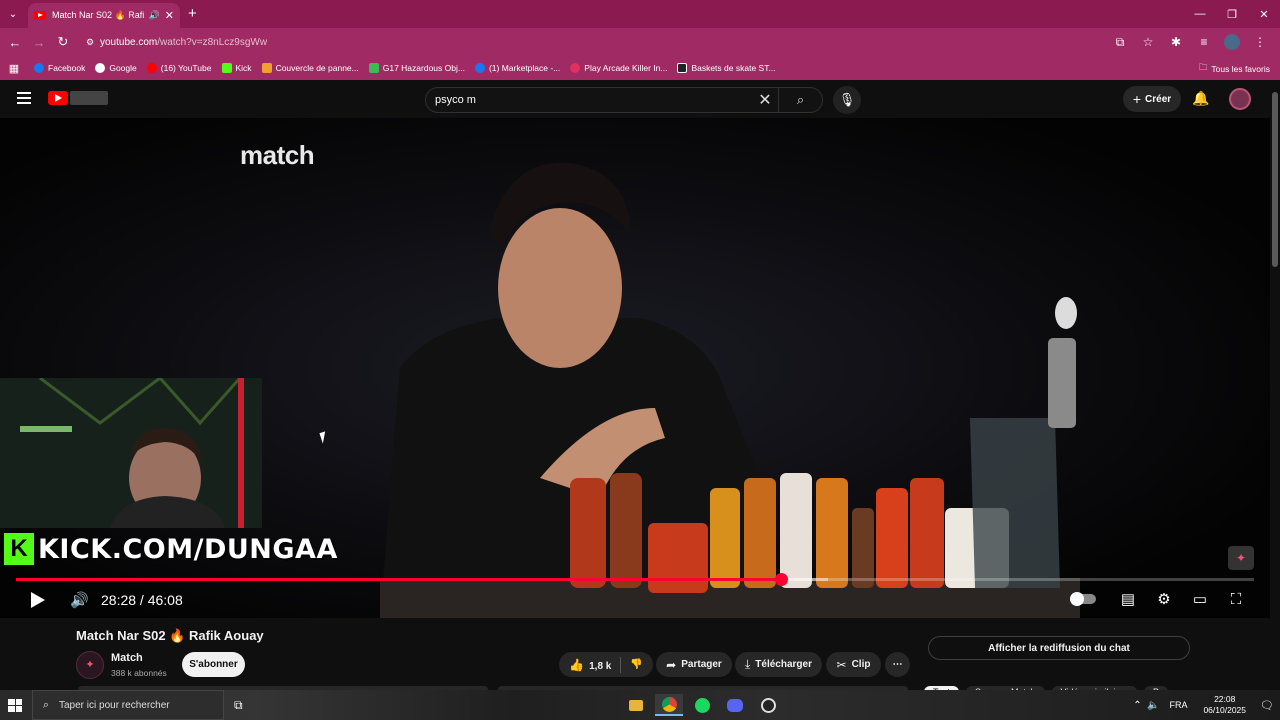 This screenshot has height=720, width=1280. Describe the element at coordinates (1059, 648) in the screenshot. I see `chat-replay-button: Afficher la rediffusion du chat` at that location.